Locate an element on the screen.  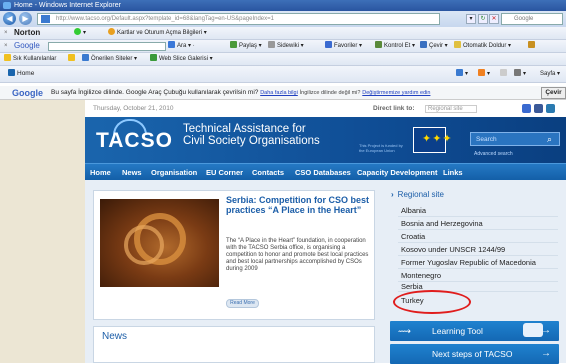
tab-bar: Home ▾ ▾ ▾ Sayfa ▾ is located at coordinates (283, 74).